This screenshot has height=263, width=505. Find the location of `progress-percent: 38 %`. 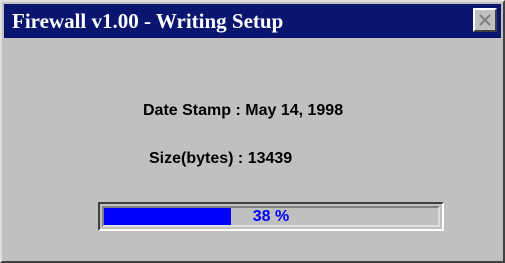

progress-percent: 38 % is located at coordinates (271, 216).